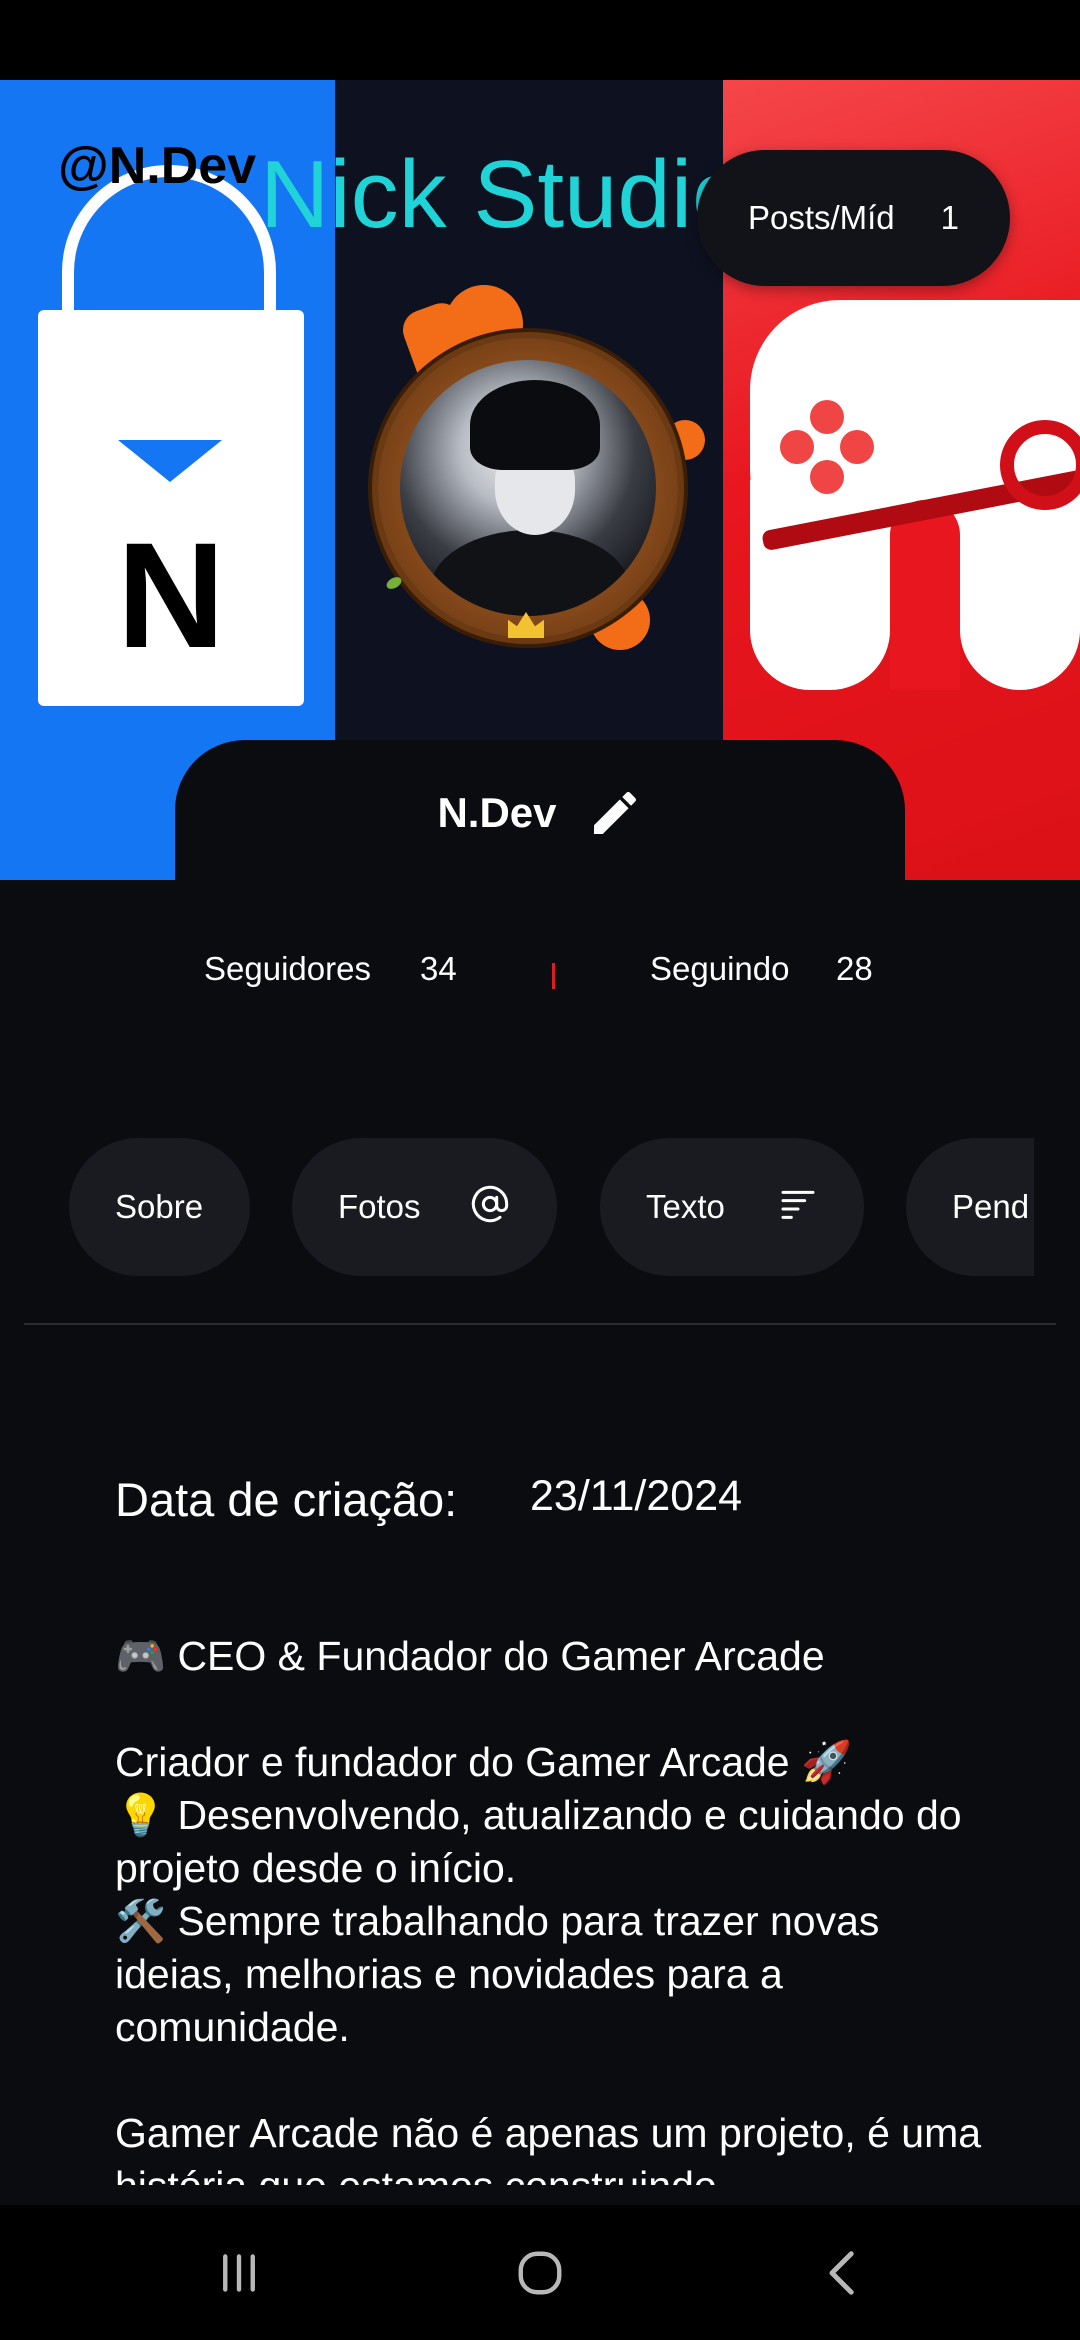  What do you see at coordinates (685, 1206) in the screenshot?
I see `tab-label: Texto` at bounding box center [685, 1206].